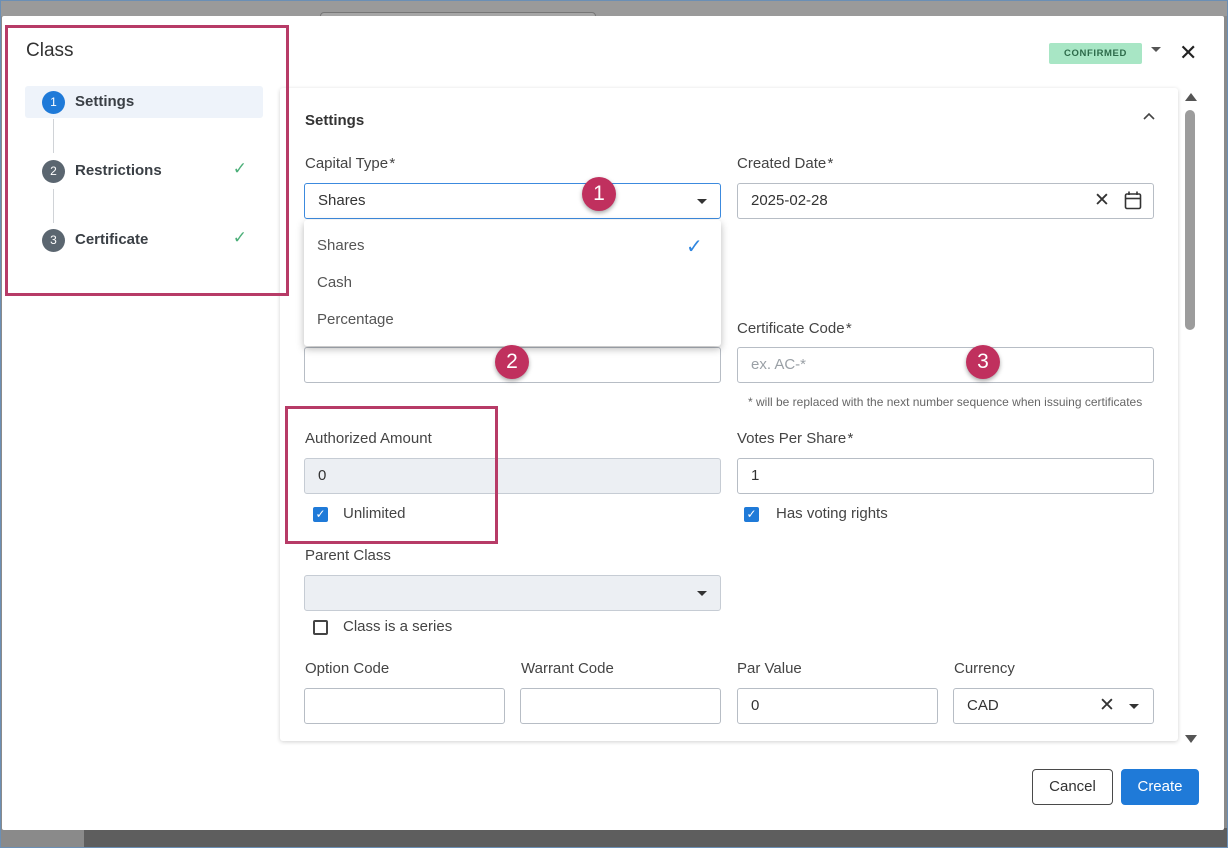 Image resolution: width=1228 pixels, height=848 pixels. I want to click on dropdown-option-percentage: Percentage, so click(355, 319).